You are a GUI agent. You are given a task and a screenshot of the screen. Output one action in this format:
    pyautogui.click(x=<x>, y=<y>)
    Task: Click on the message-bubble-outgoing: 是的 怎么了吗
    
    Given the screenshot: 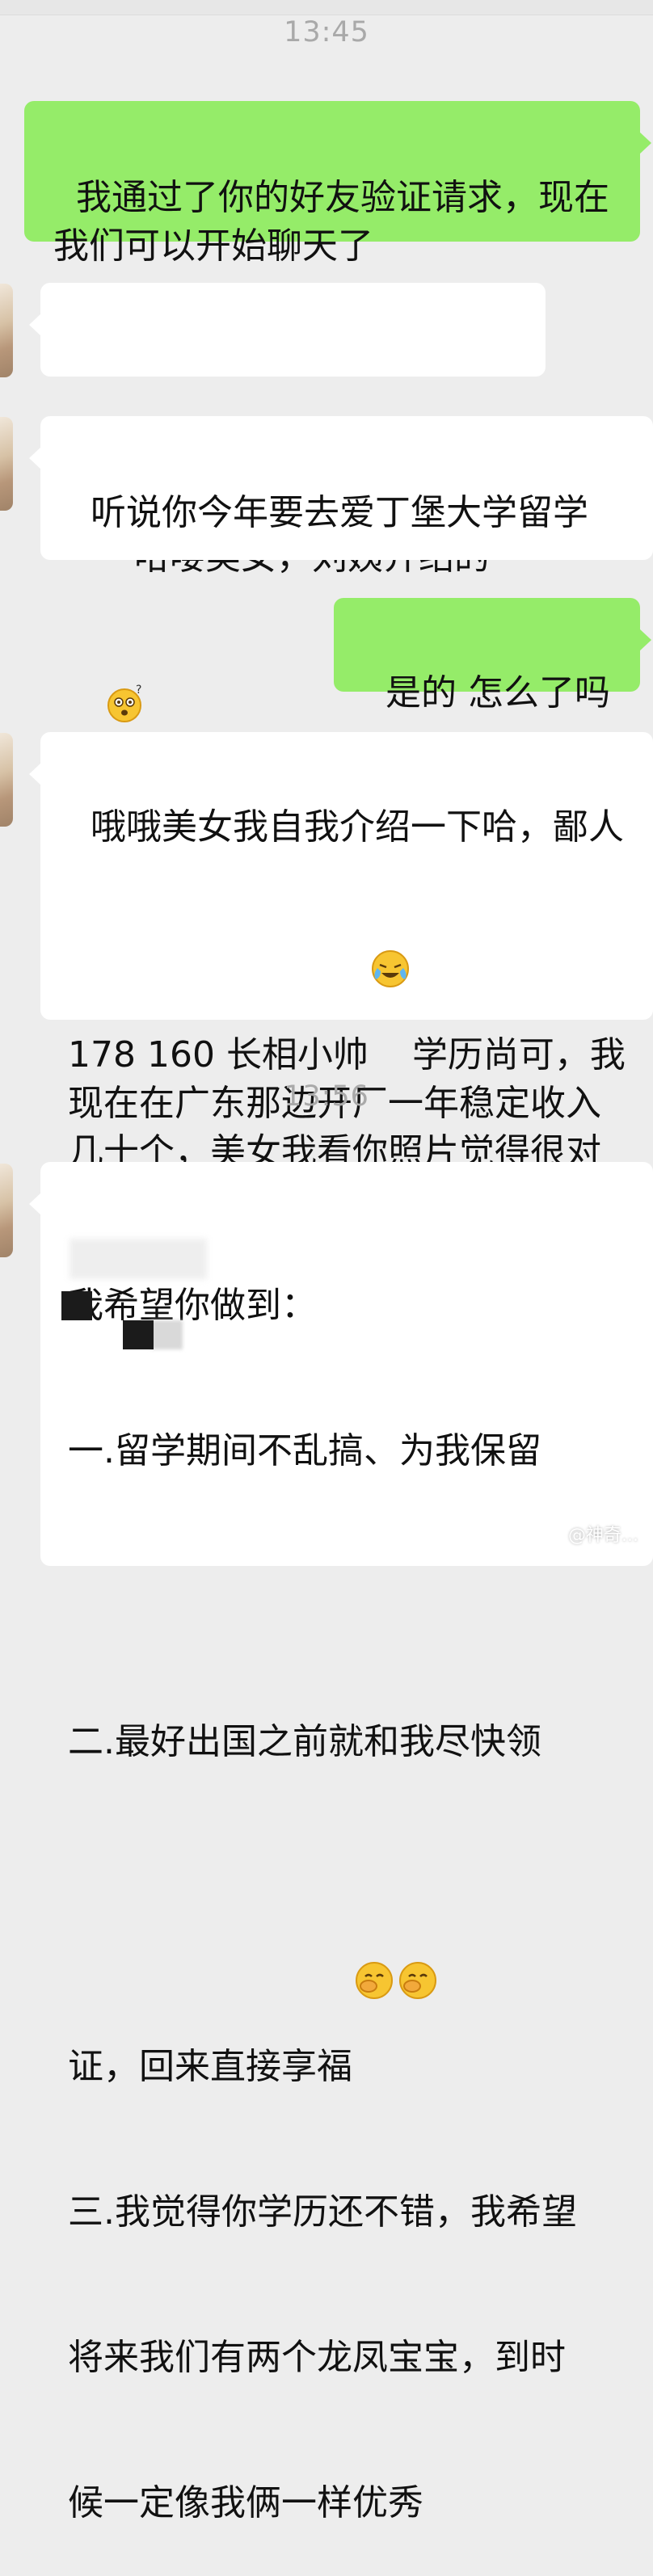 What is the action you would take?
    pyautogui.click(x=492, y=655)
    